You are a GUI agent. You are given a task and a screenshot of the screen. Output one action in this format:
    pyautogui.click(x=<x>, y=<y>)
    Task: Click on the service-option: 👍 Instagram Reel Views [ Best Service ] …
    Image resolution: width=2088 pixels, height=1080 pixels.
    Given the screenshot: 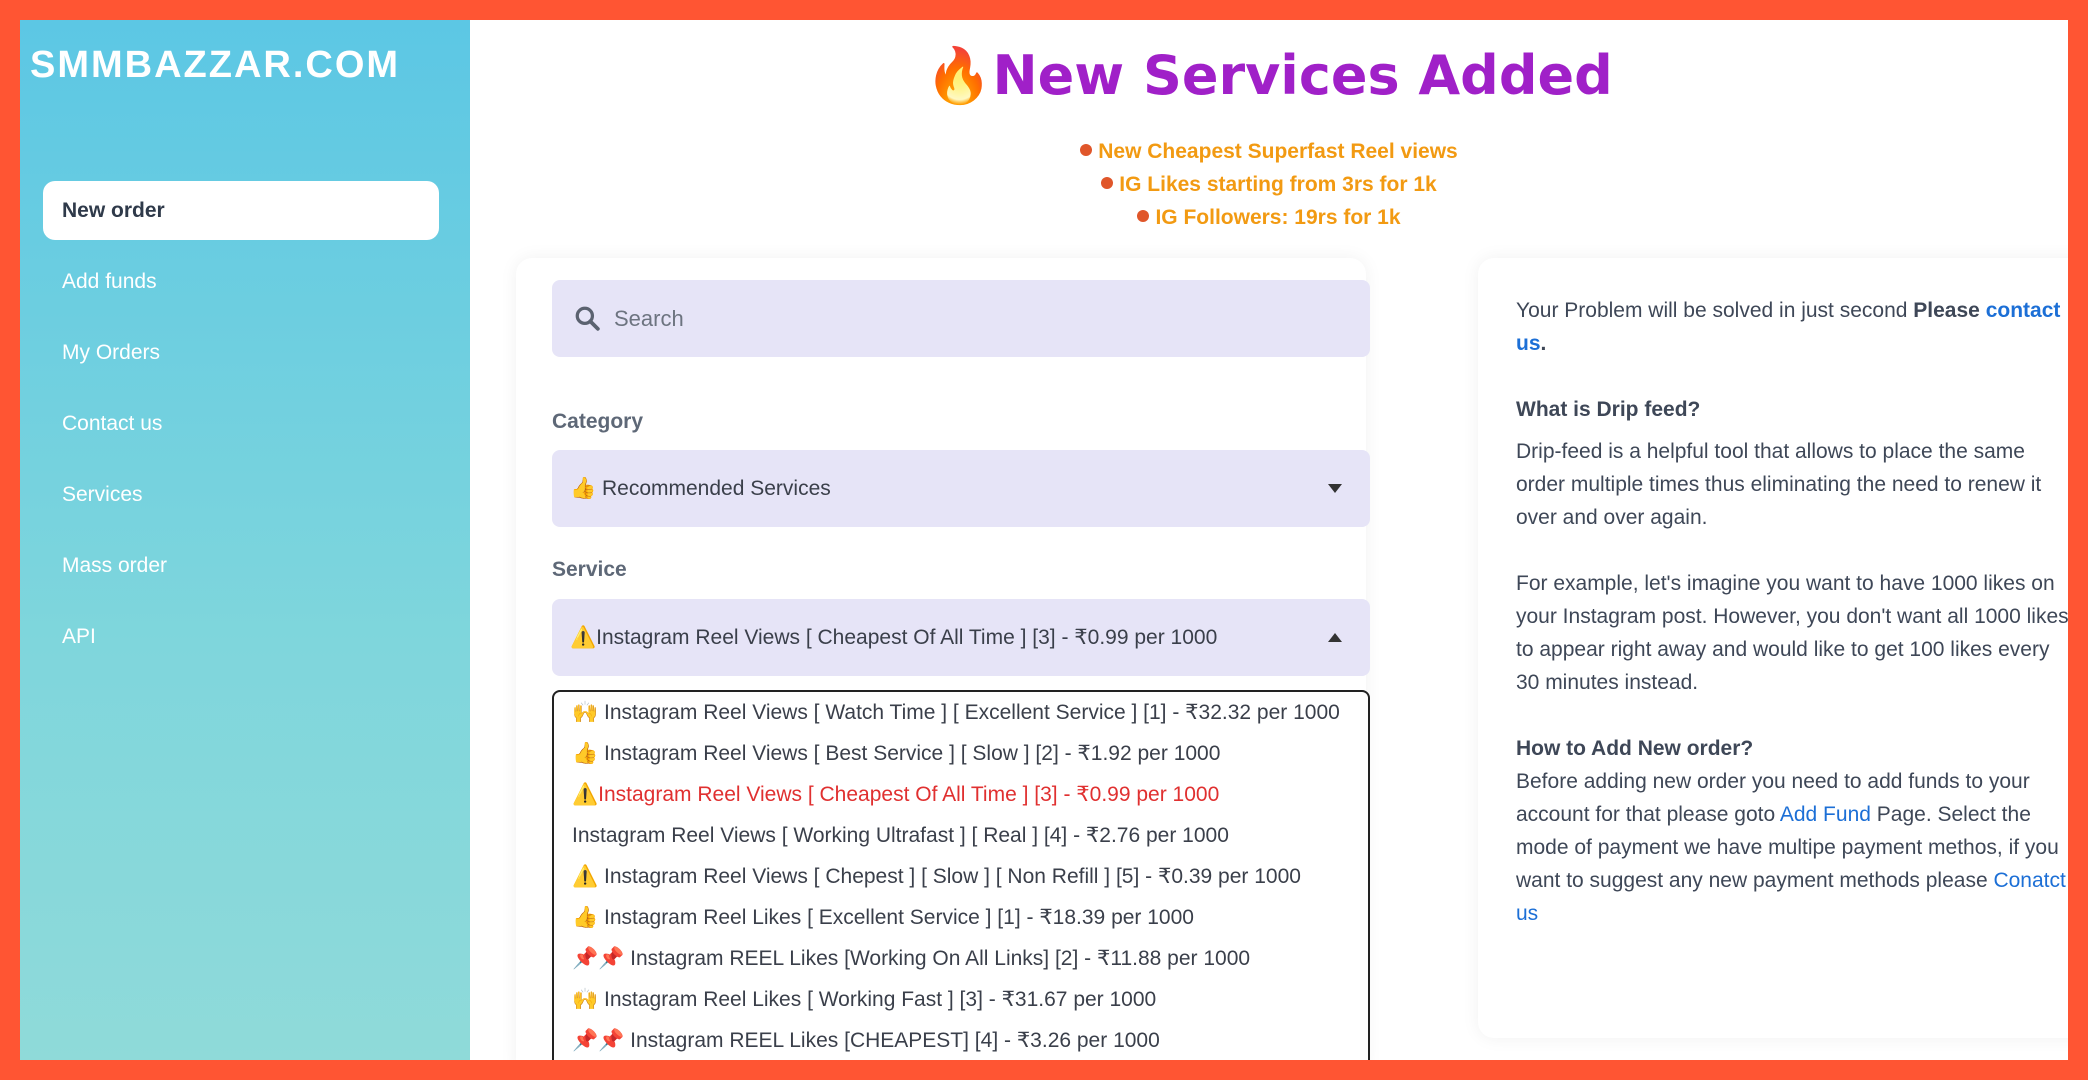 What is the action you would take?
    pyautogui.click(x=961, y=753)
    